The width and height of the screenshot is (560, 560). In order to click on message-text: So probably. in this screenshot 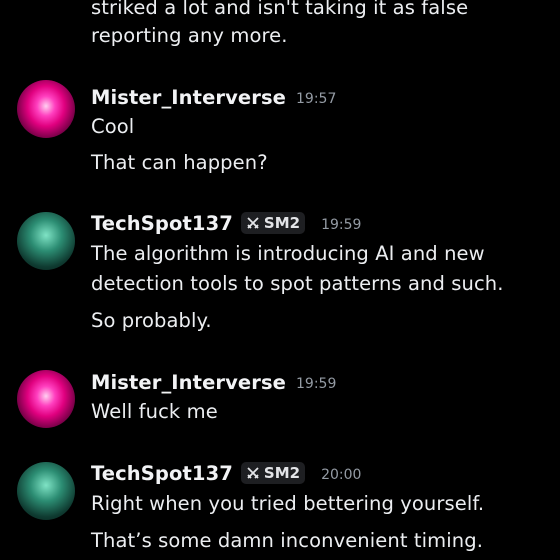, I will do `click(151, 320)`.